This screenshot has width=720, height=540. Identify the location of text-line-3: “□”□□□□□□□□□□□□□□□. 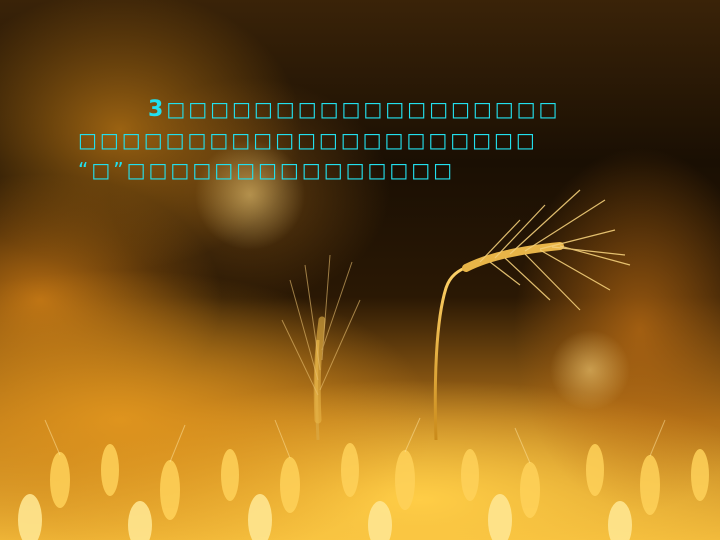
(313, 170).